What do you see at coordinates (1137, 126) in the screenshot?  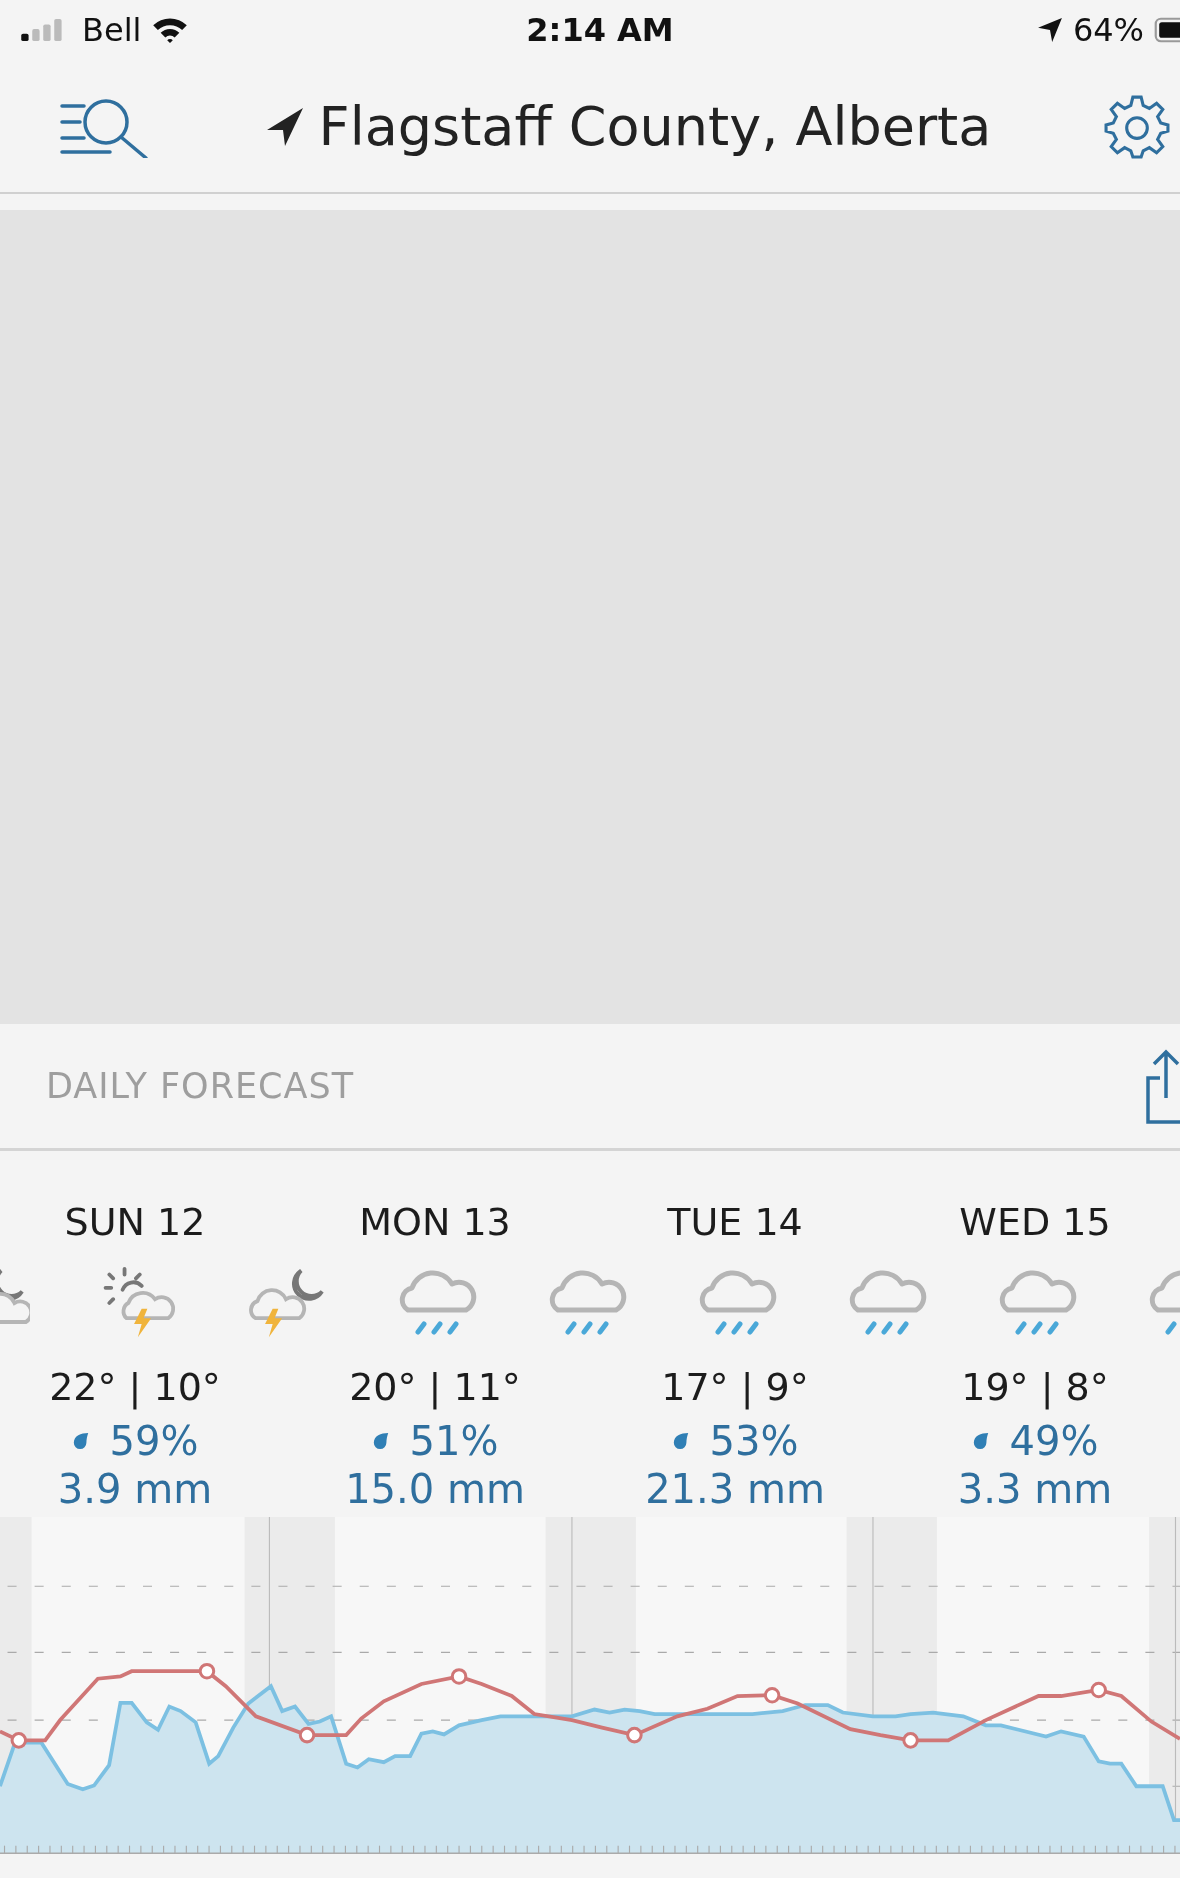 I see `settings-icon` at bounding box center [1137, 126].